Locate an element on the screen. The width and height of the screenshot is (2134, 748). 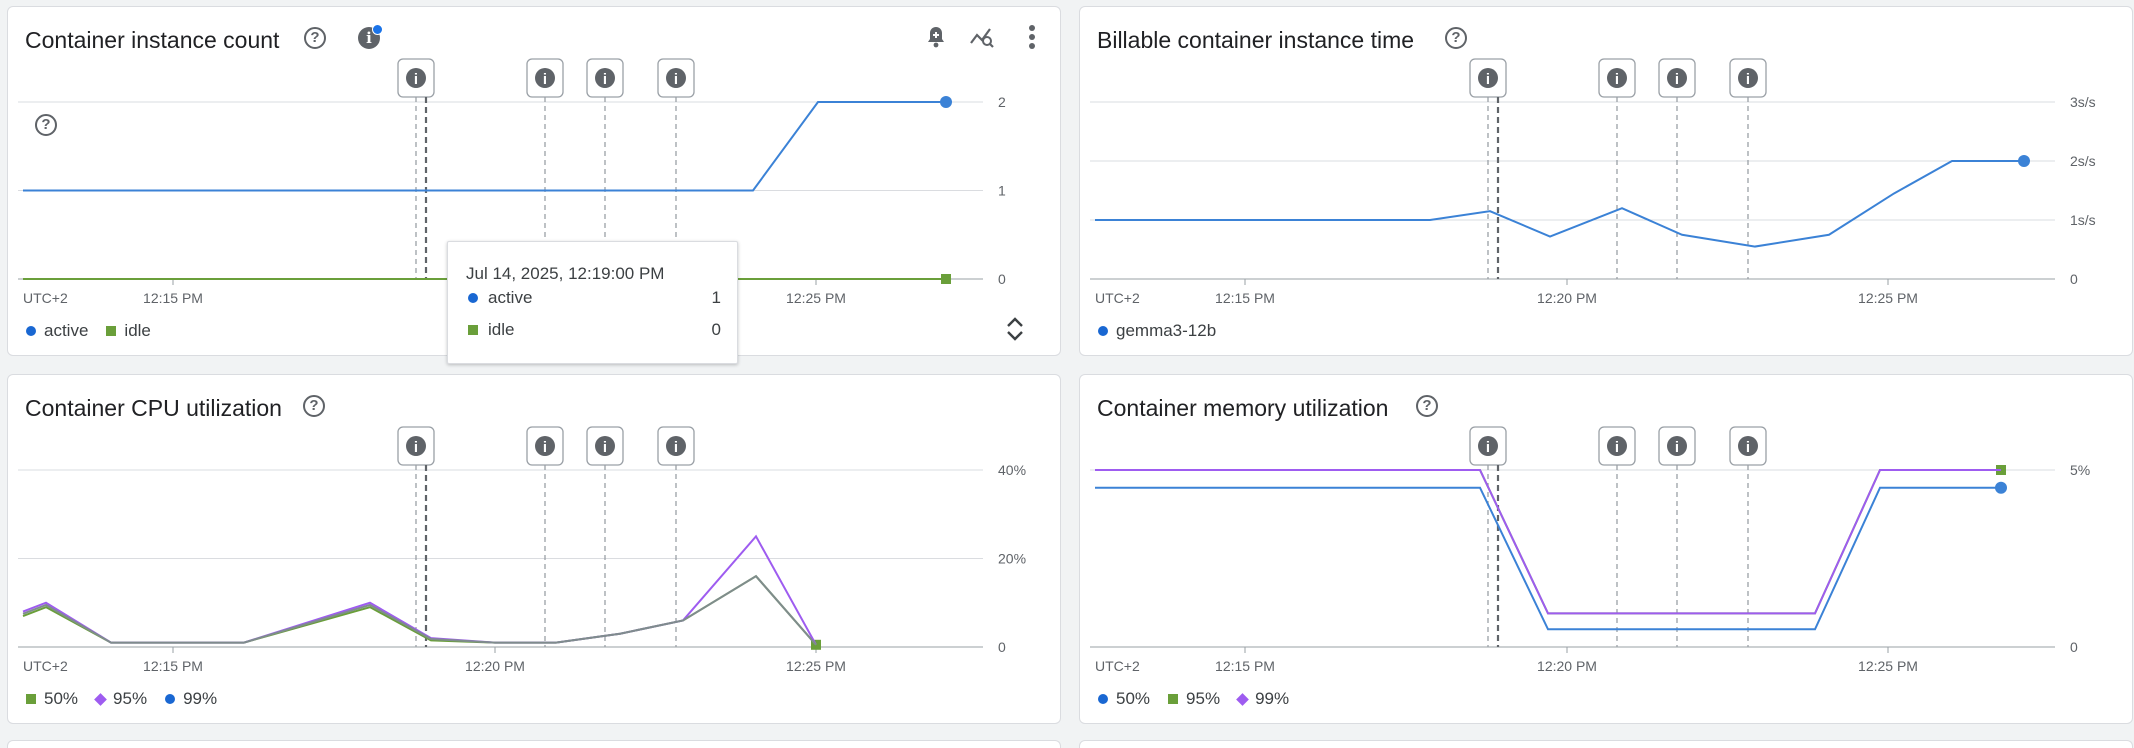
legend-item: active is located at coordinates (57, 331).